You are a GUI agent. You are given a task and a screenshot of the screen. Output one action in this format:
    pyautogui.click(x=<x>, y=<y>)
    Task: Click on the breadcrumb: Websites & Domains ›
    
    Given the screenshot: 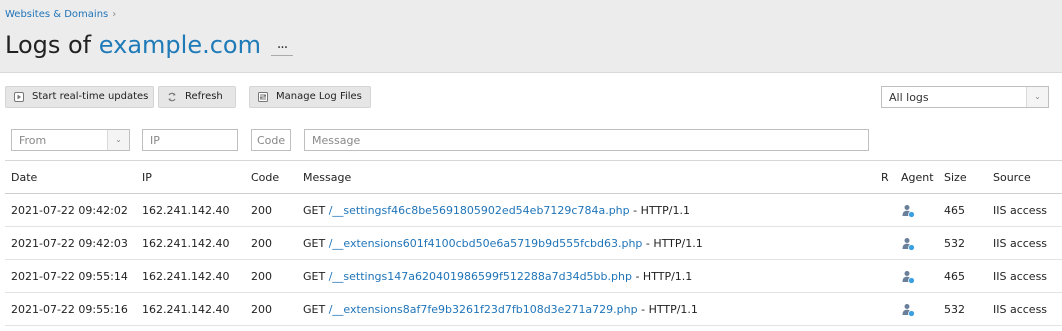 What is the action you would take?
    pyautogui.click(x=60, y=14)
    